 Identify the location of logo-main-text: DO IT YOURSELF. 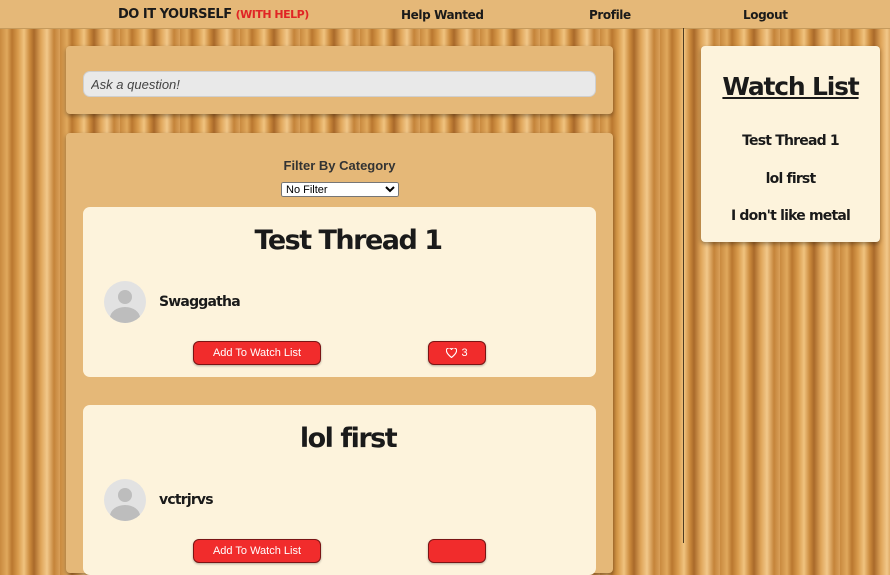
(175, 14).